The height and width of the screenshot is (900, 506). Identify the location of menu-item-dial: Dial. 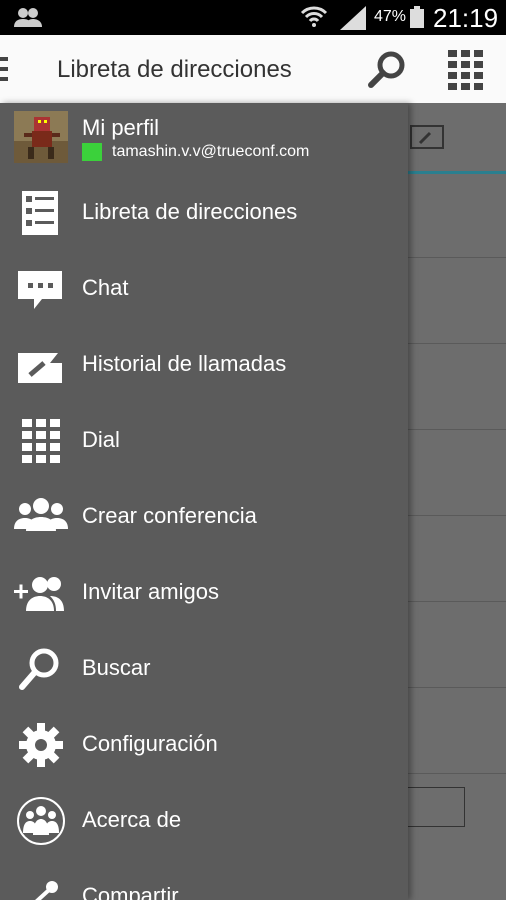
(204, 441).